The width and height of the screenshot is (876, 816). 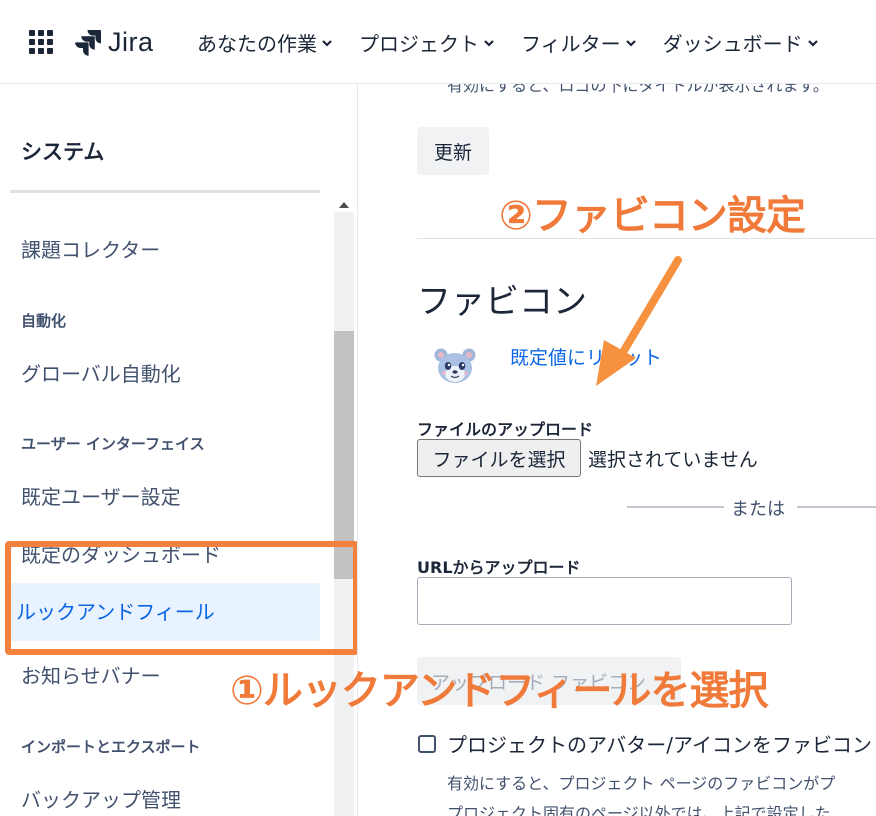 I want to click on sidebar-item-backup-manager: バックアップ管理, so click(x=101, y=798).